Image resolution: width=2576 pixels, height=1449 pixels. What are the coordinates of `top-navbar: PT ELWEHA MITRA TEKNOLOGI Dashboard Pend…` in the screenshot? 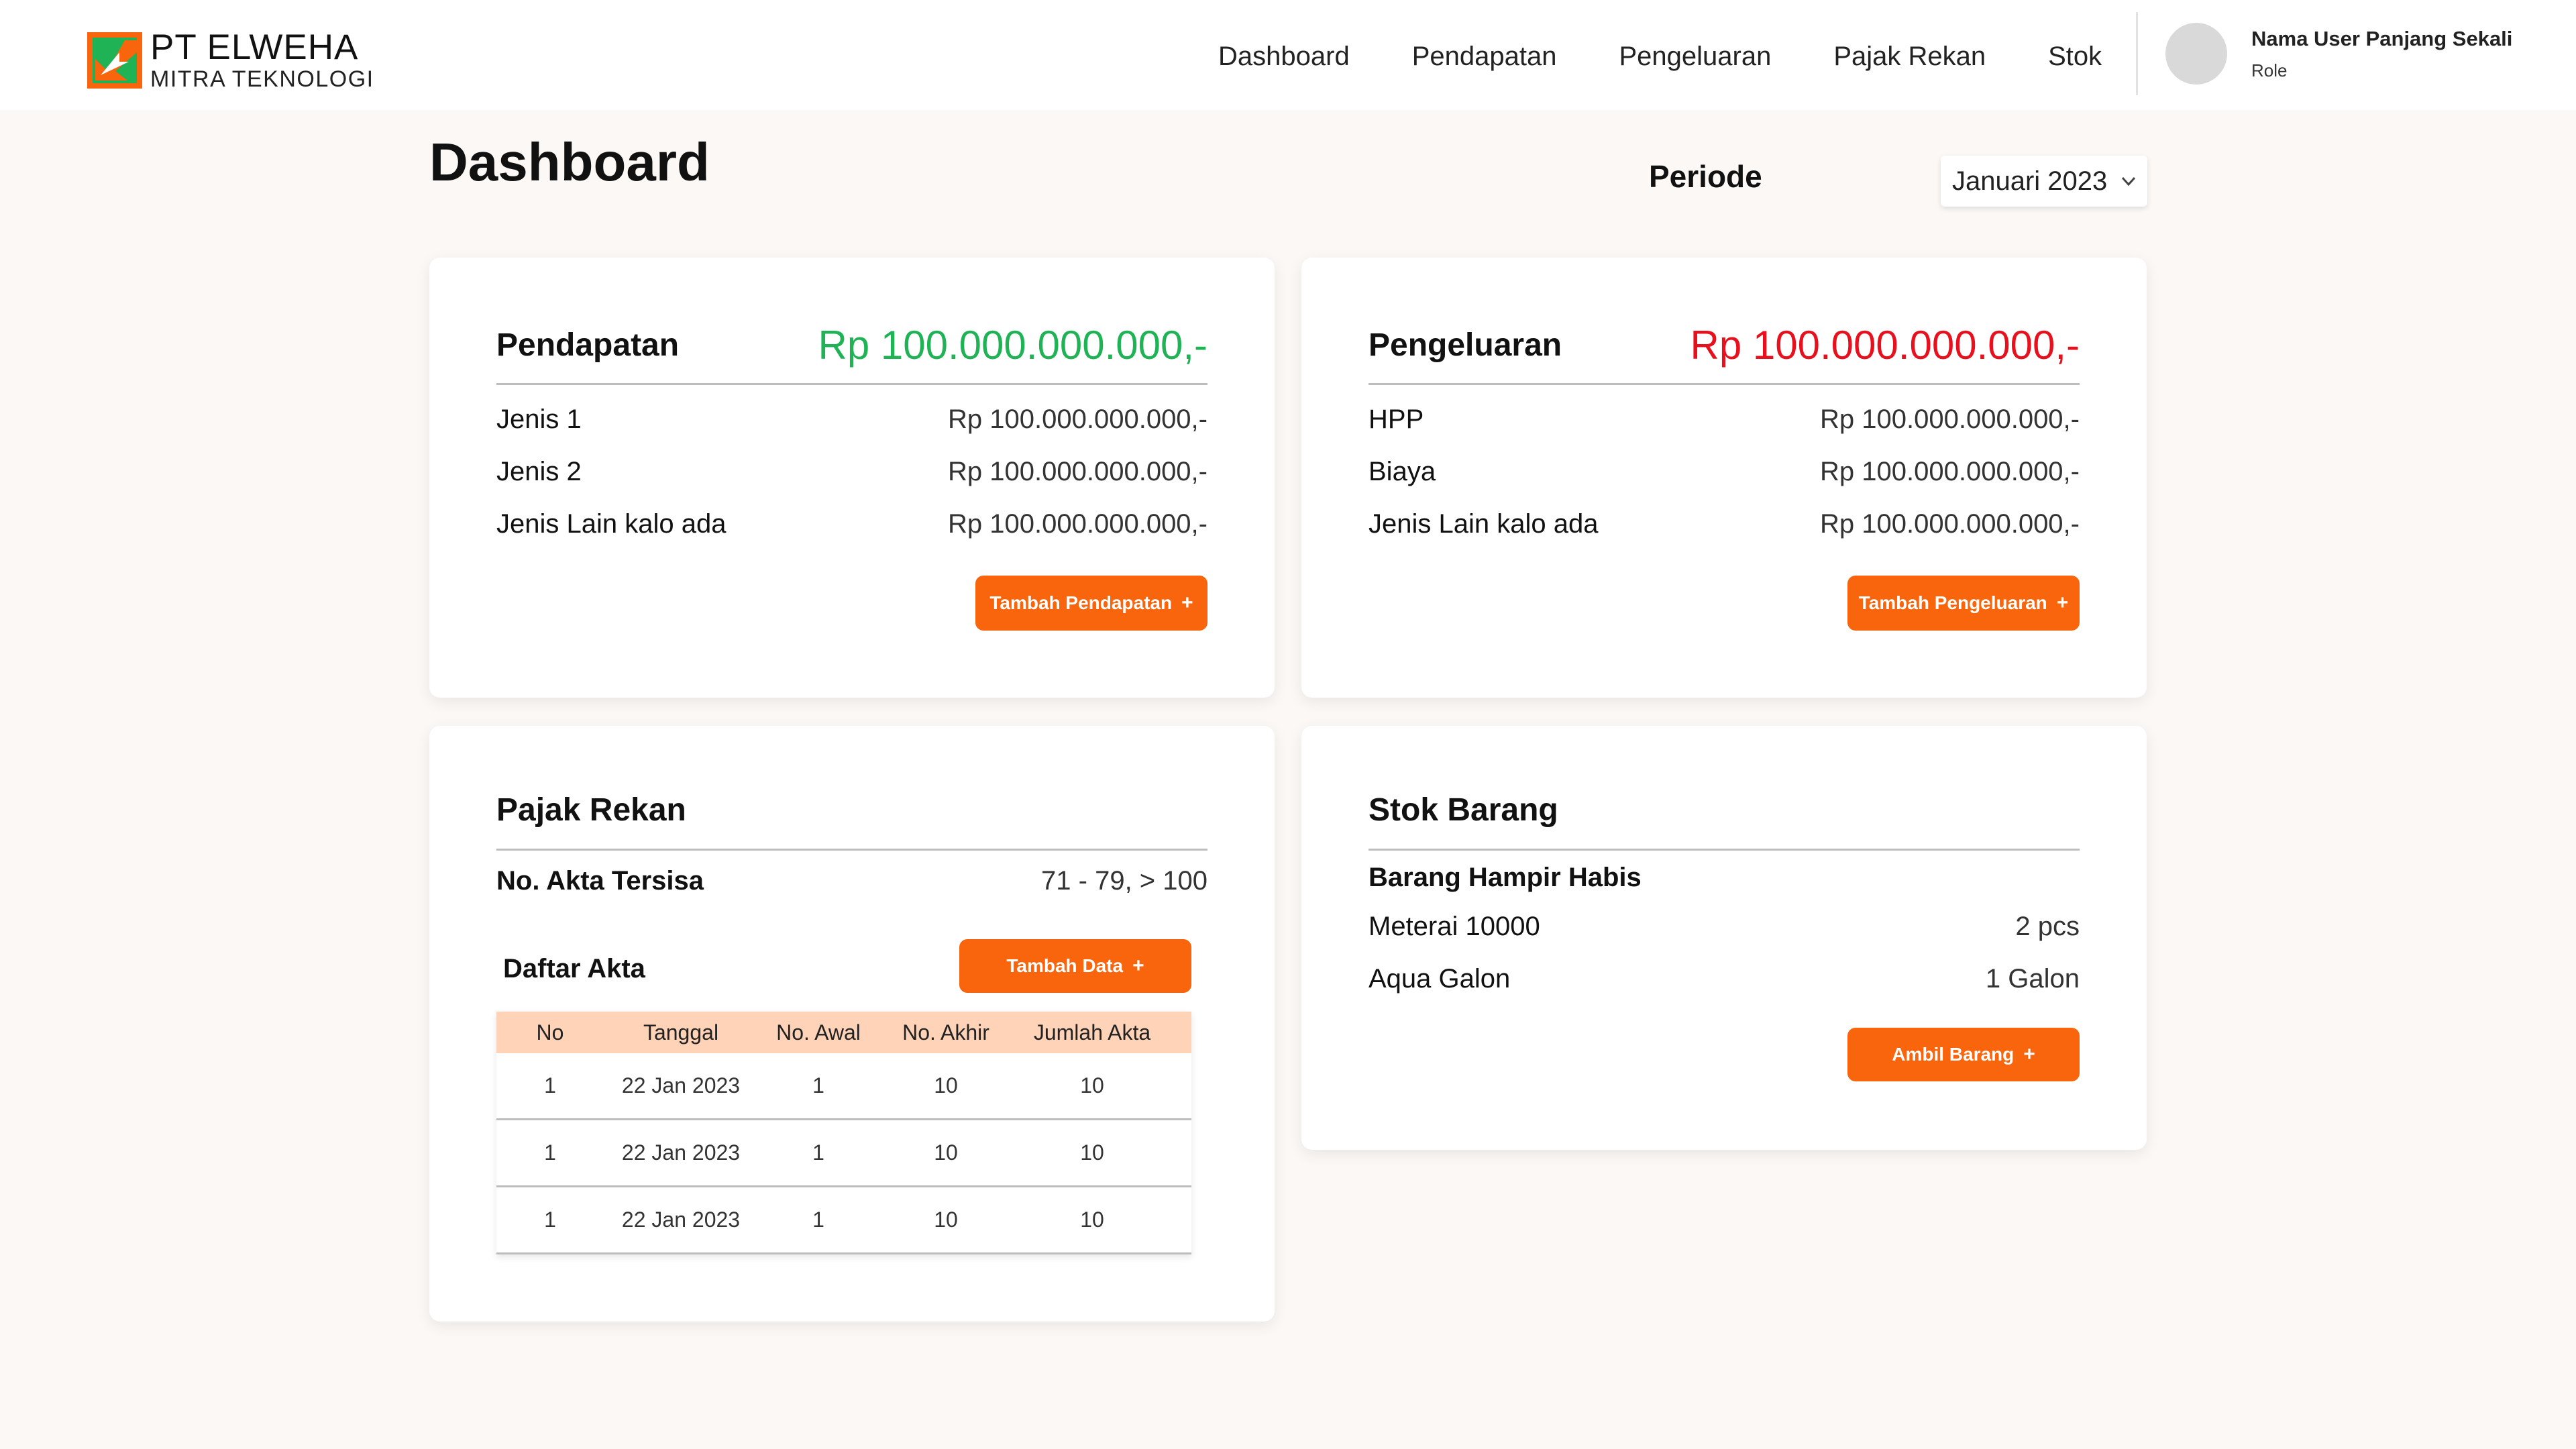 It's located at (1288, 55).